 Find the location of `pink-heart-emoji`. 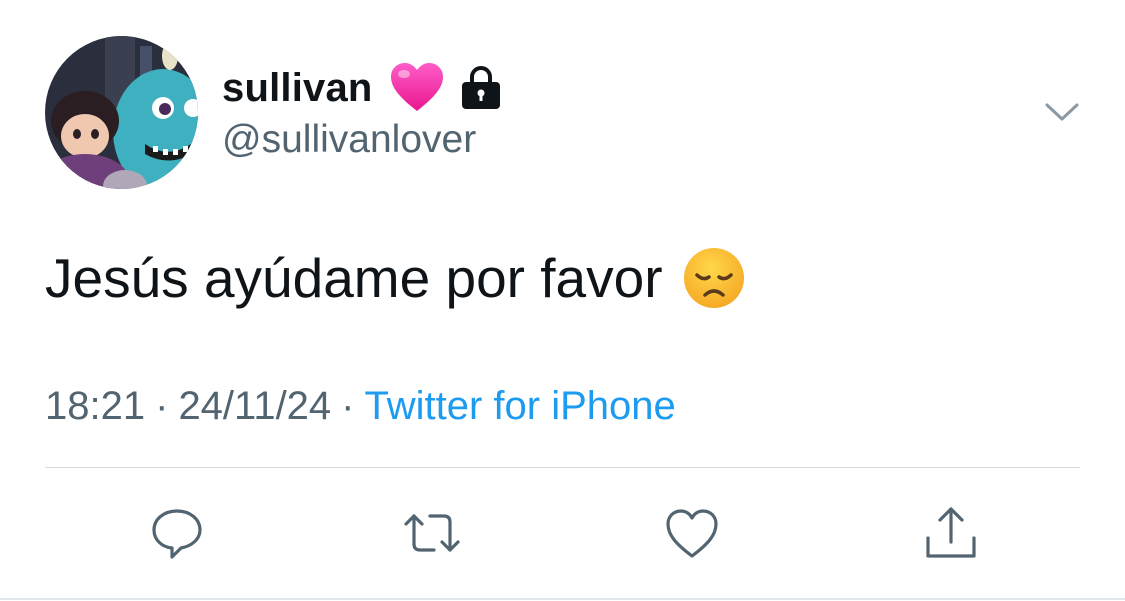

pink-heart-emoji is located at coordinates (416, 87).